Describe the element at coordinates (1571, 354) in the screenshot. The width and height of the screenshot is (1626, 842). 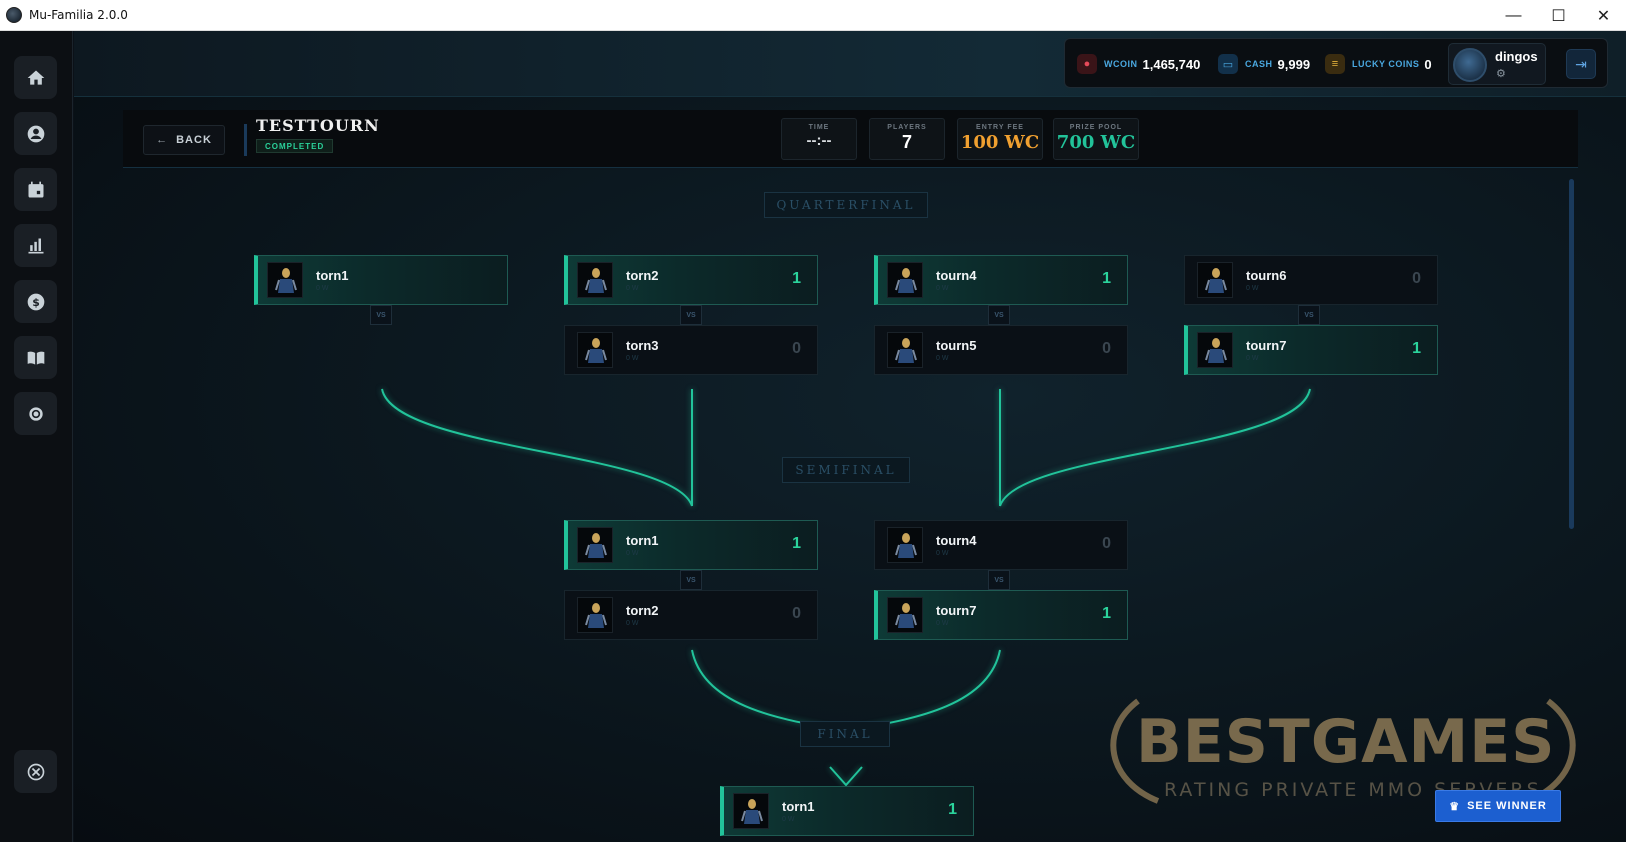
I see `vertical-scrollbar` at that location.